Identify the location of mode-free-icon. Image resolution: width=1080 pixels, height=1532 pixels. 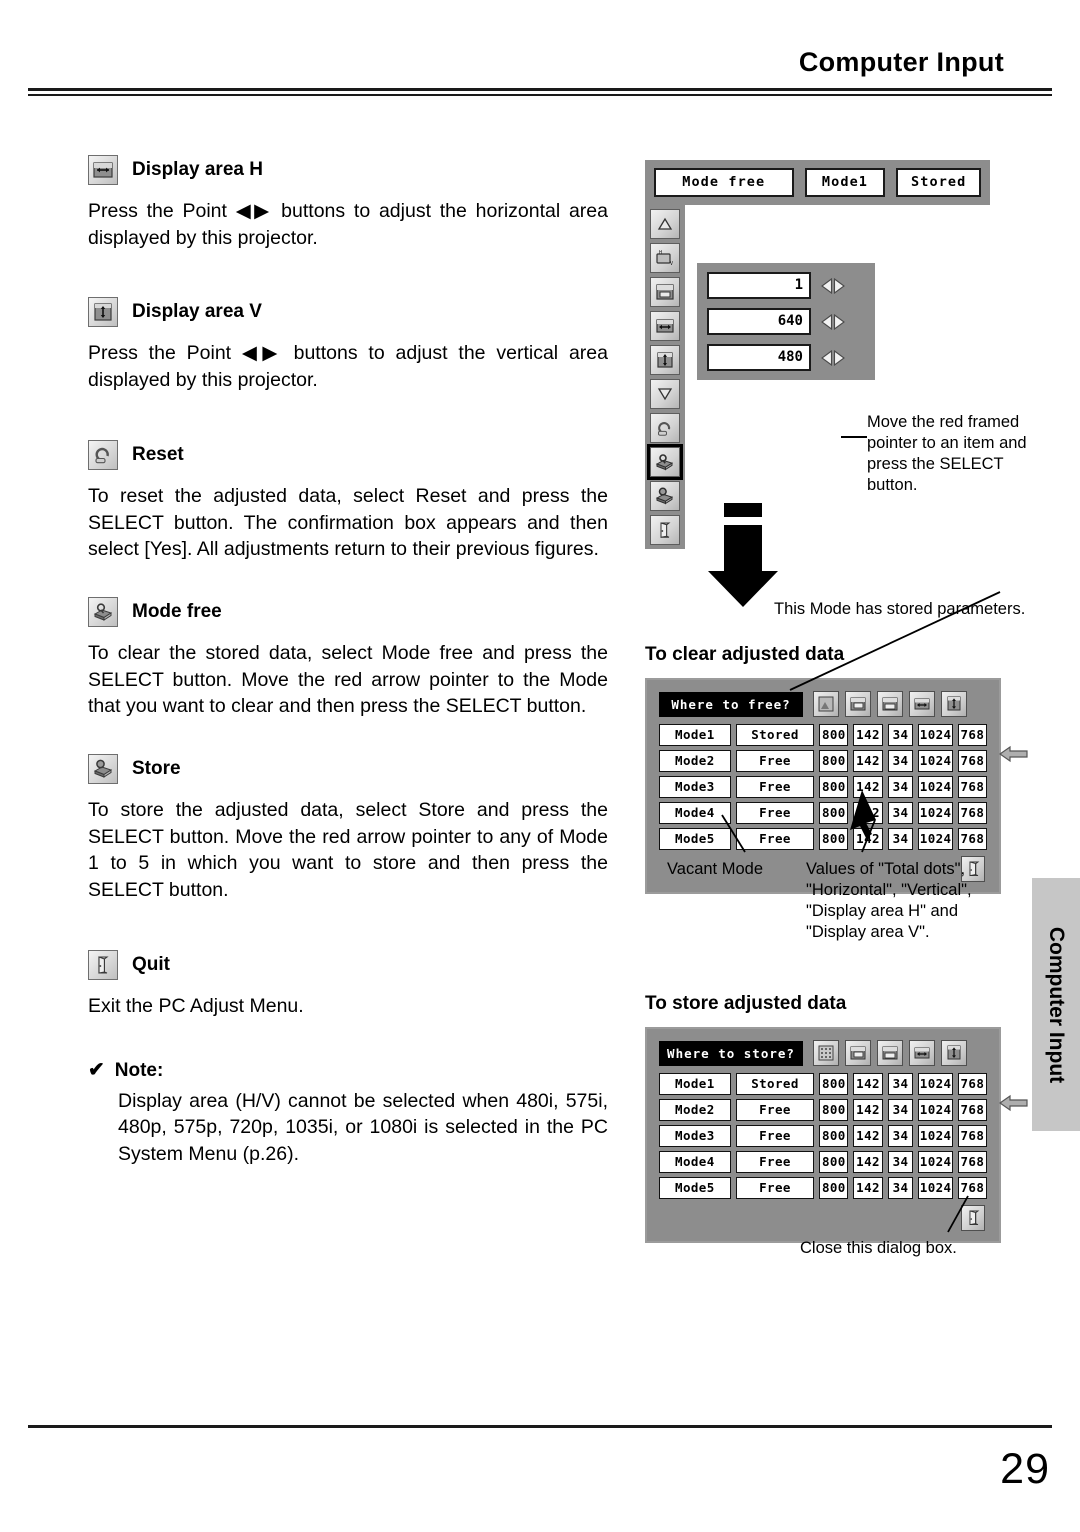
(665, 462).